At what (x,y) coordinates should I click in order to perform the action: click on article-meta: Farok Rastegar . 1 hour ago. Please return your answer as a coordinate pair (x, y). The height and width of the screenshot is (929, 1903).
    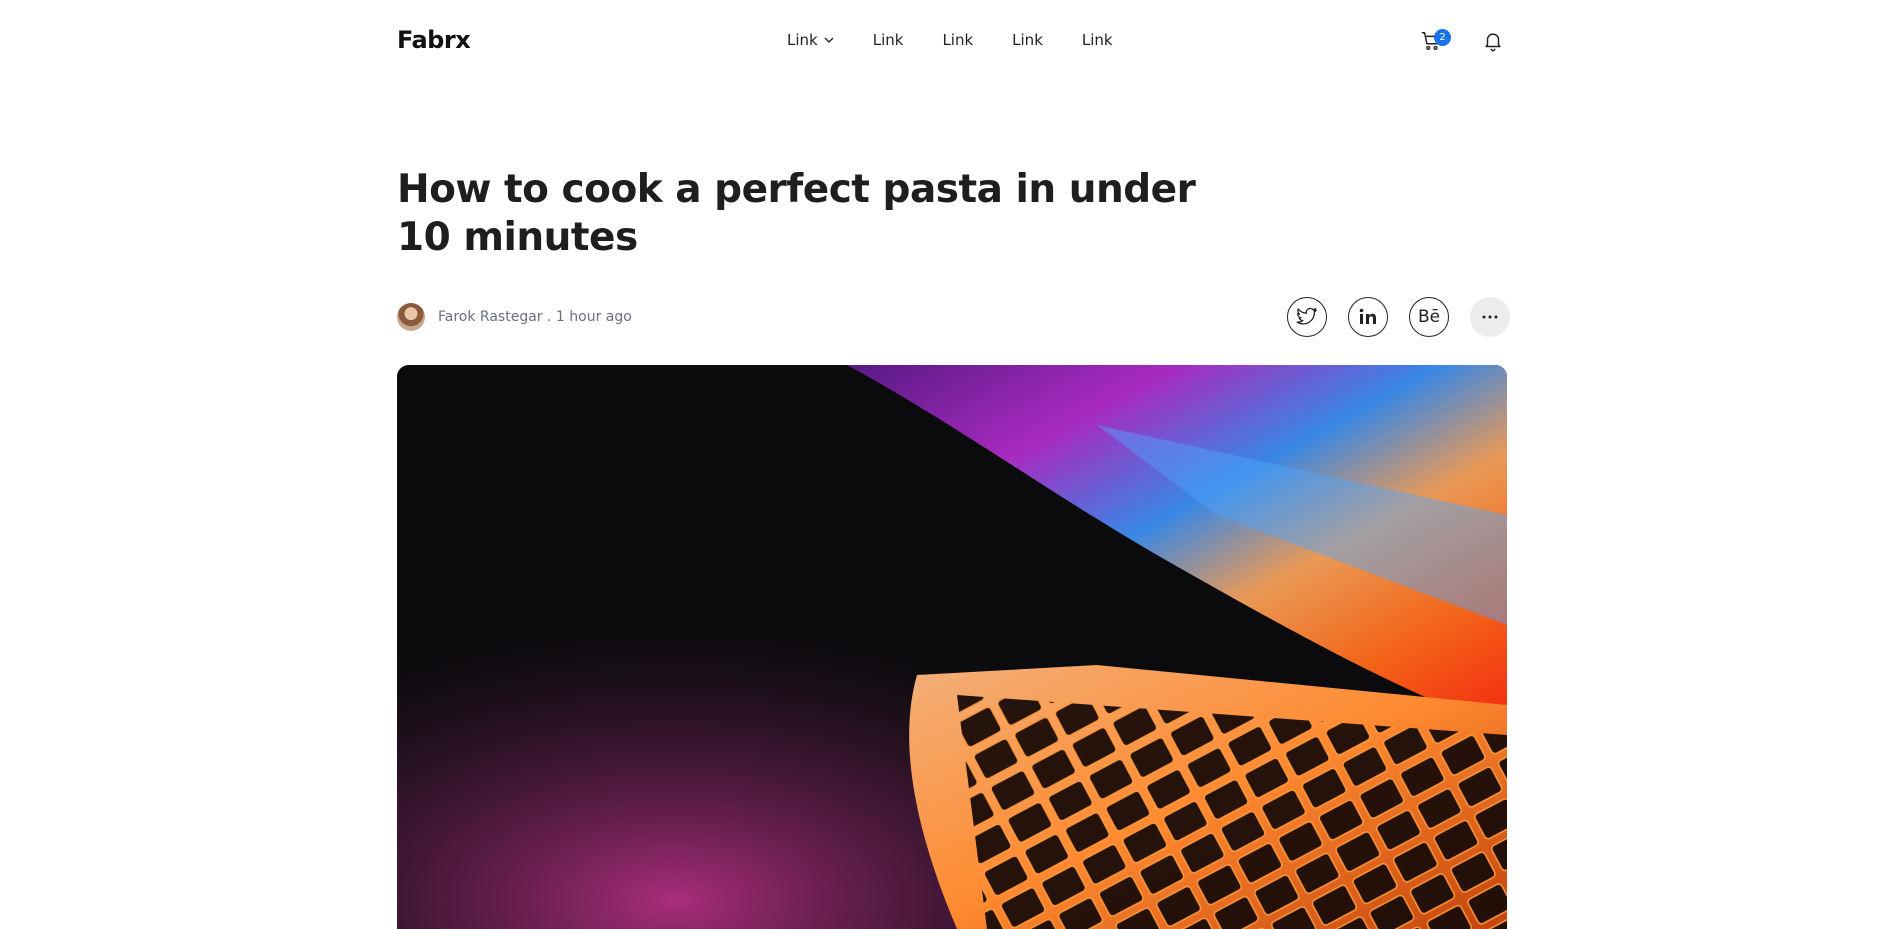
    Looking at the image, I should click on (514, 317).